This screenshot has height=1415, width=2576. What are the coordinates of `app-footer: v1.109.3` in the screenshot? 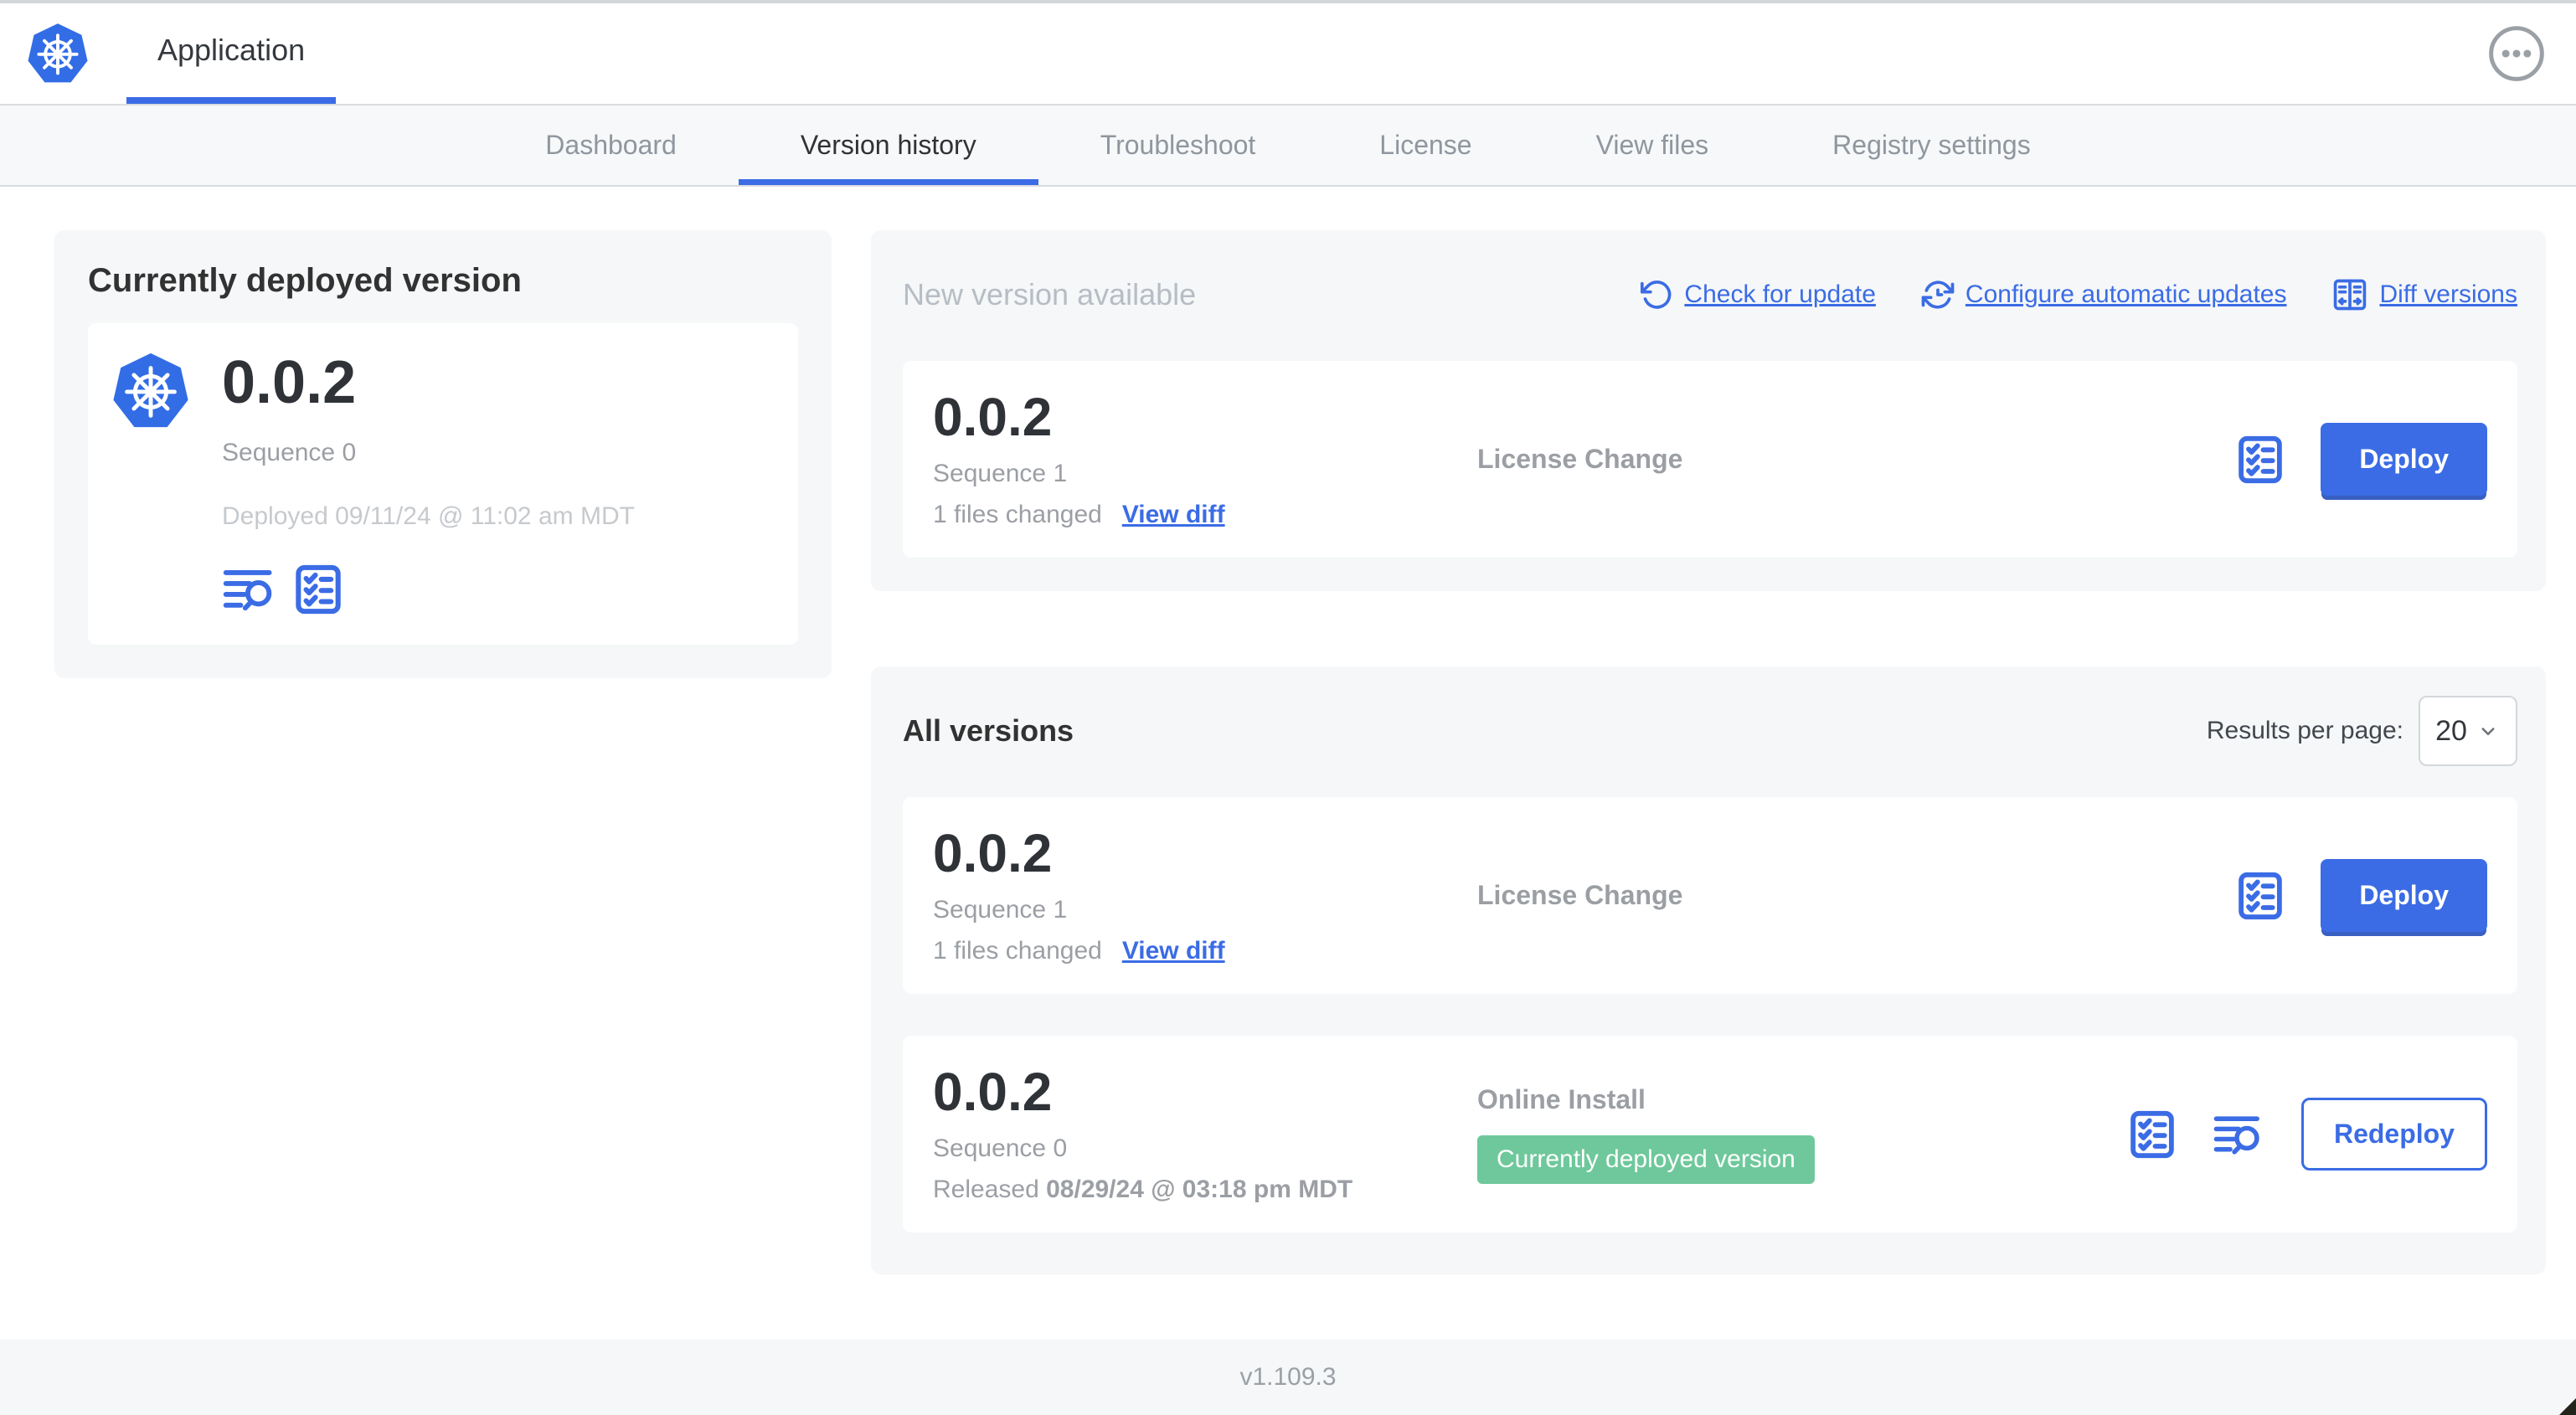 It's located at (1288, 1377).